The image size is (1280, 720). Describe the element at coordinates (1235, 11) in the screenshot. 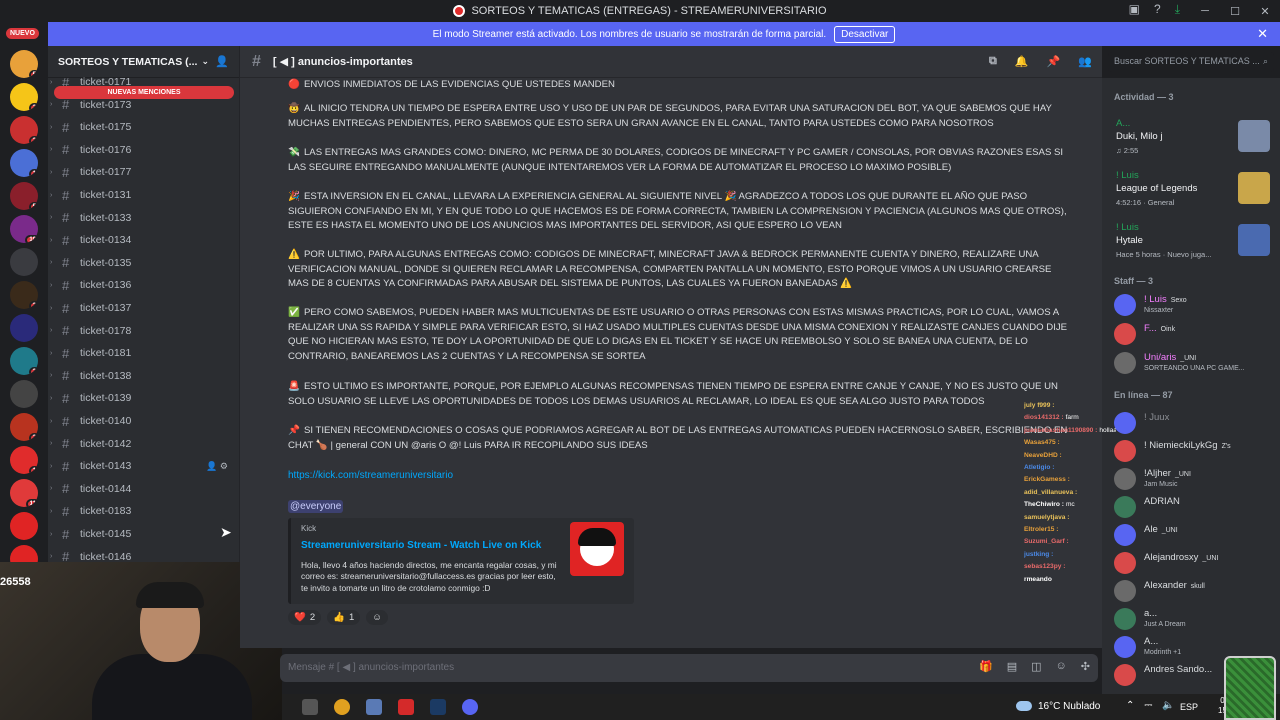

I see `maximize-button: ☐` at that location.